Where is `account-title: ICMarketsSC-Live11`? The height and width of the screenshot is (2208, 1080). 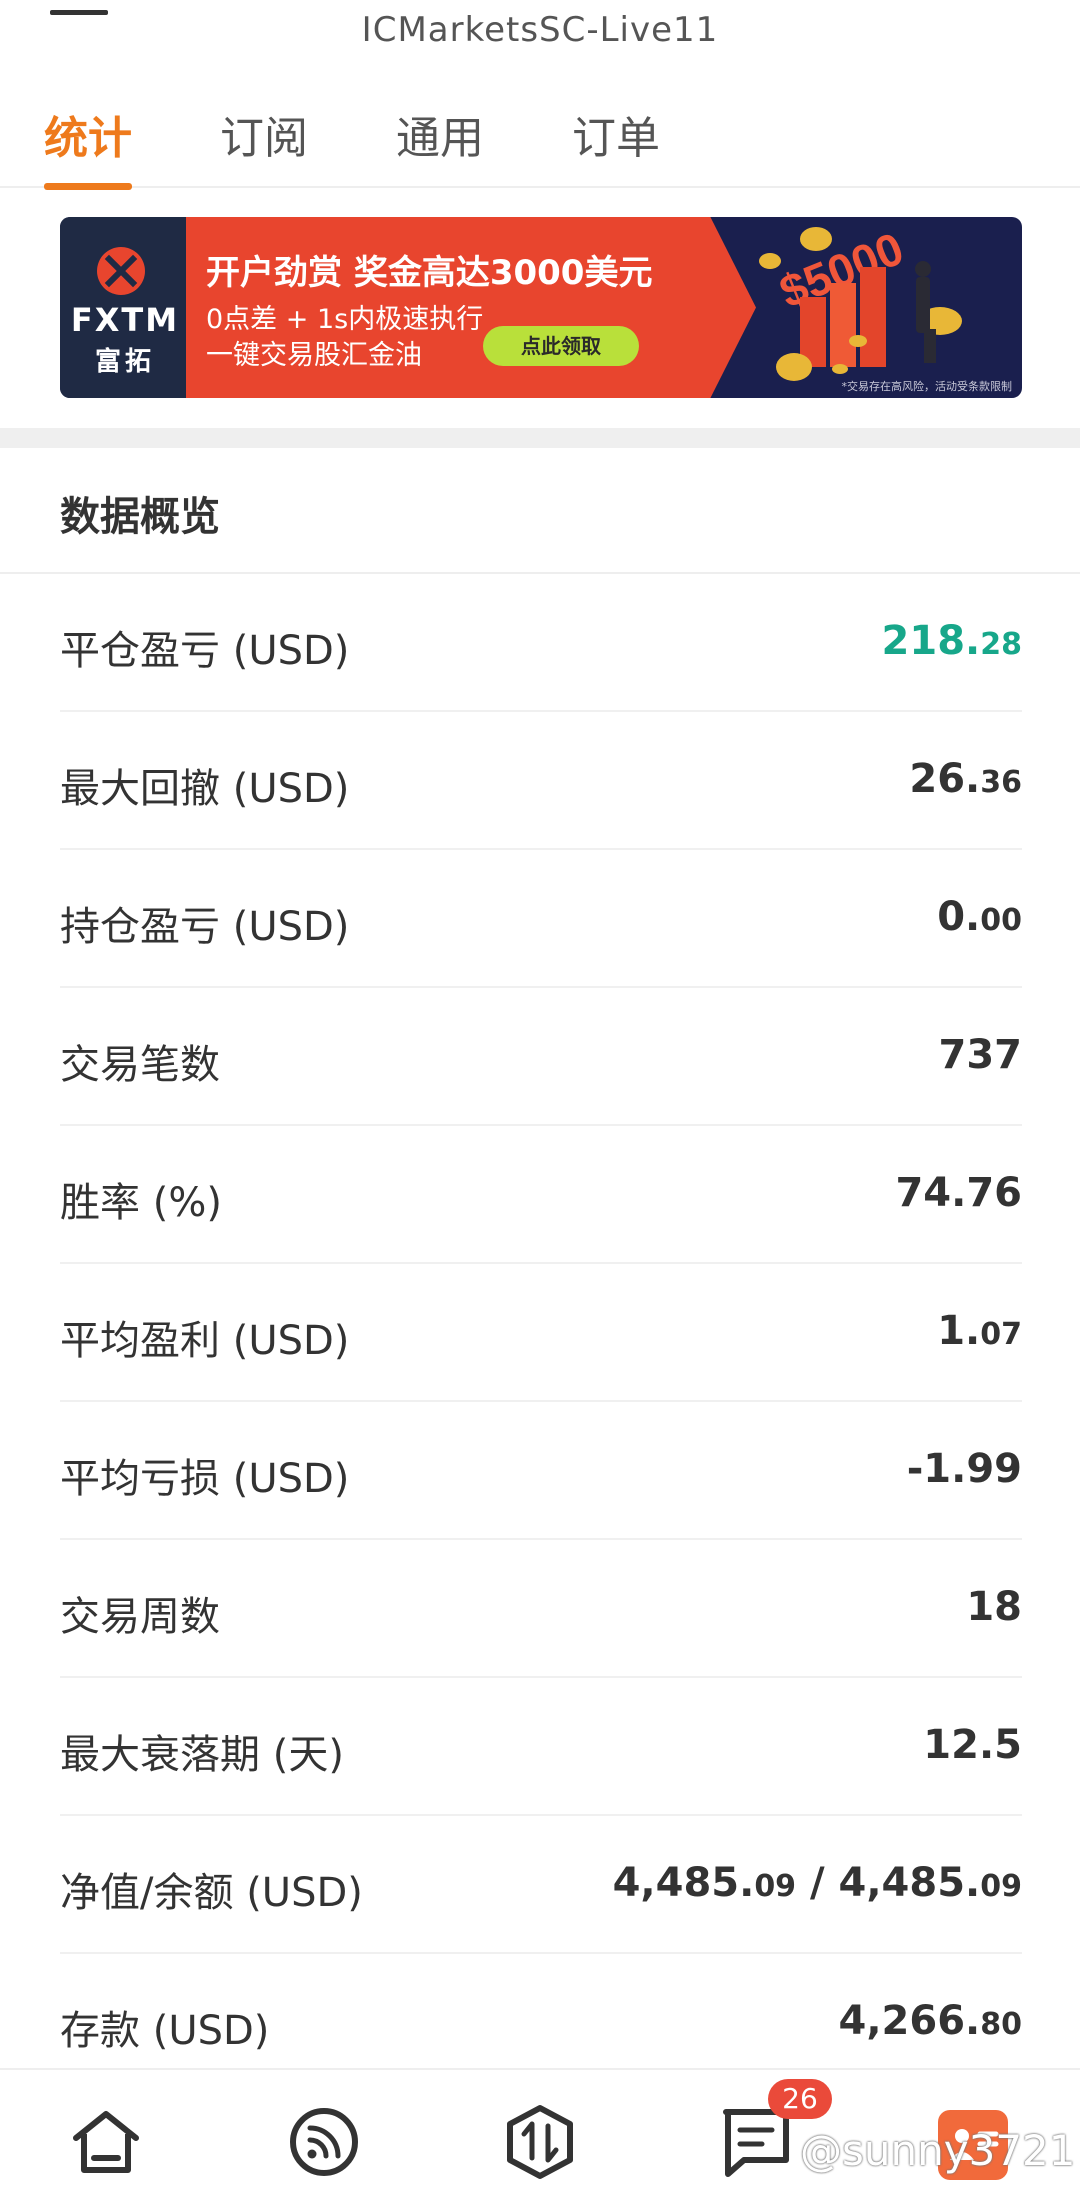 account-title: ICMarketsSC-Live11 is located at coordinates (540, 30).